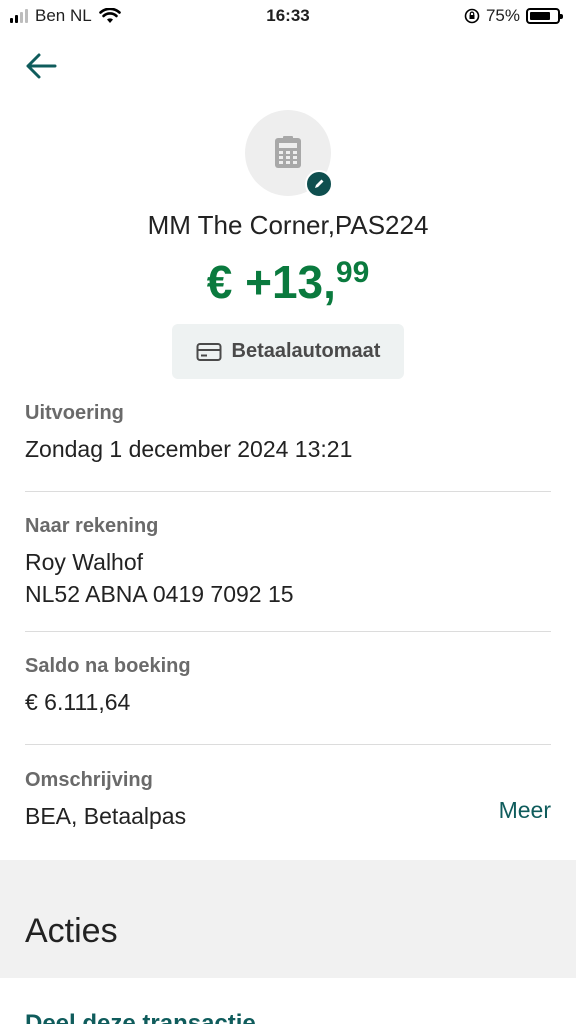 This screenshot has height=1024, width=576. What do you see at coordinates (140, 1017) in the screenshot?
I see `share-transaction-link: Deel deze transactie` at bounding box center [140, 1017].